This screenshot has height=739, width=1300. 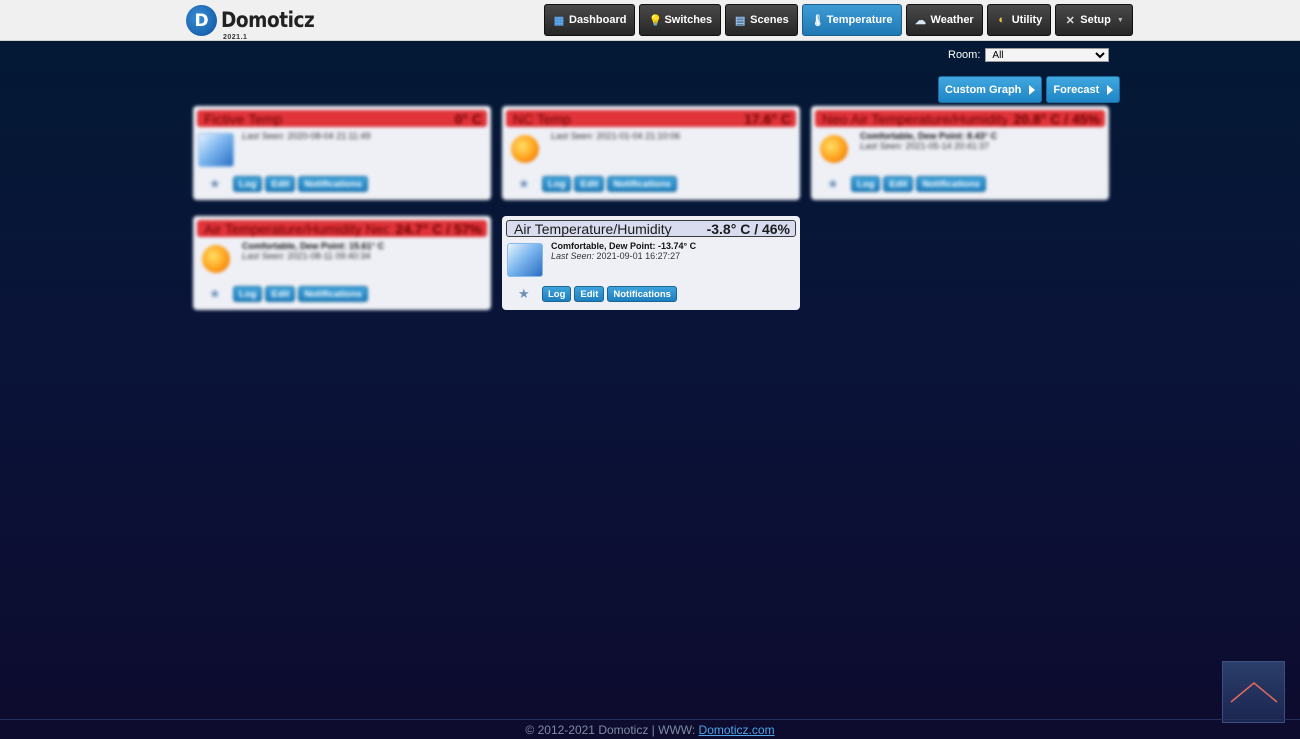 I want to click on last-seen-value: 2021-08-11 09:40:34, so click(x=329, y=256).